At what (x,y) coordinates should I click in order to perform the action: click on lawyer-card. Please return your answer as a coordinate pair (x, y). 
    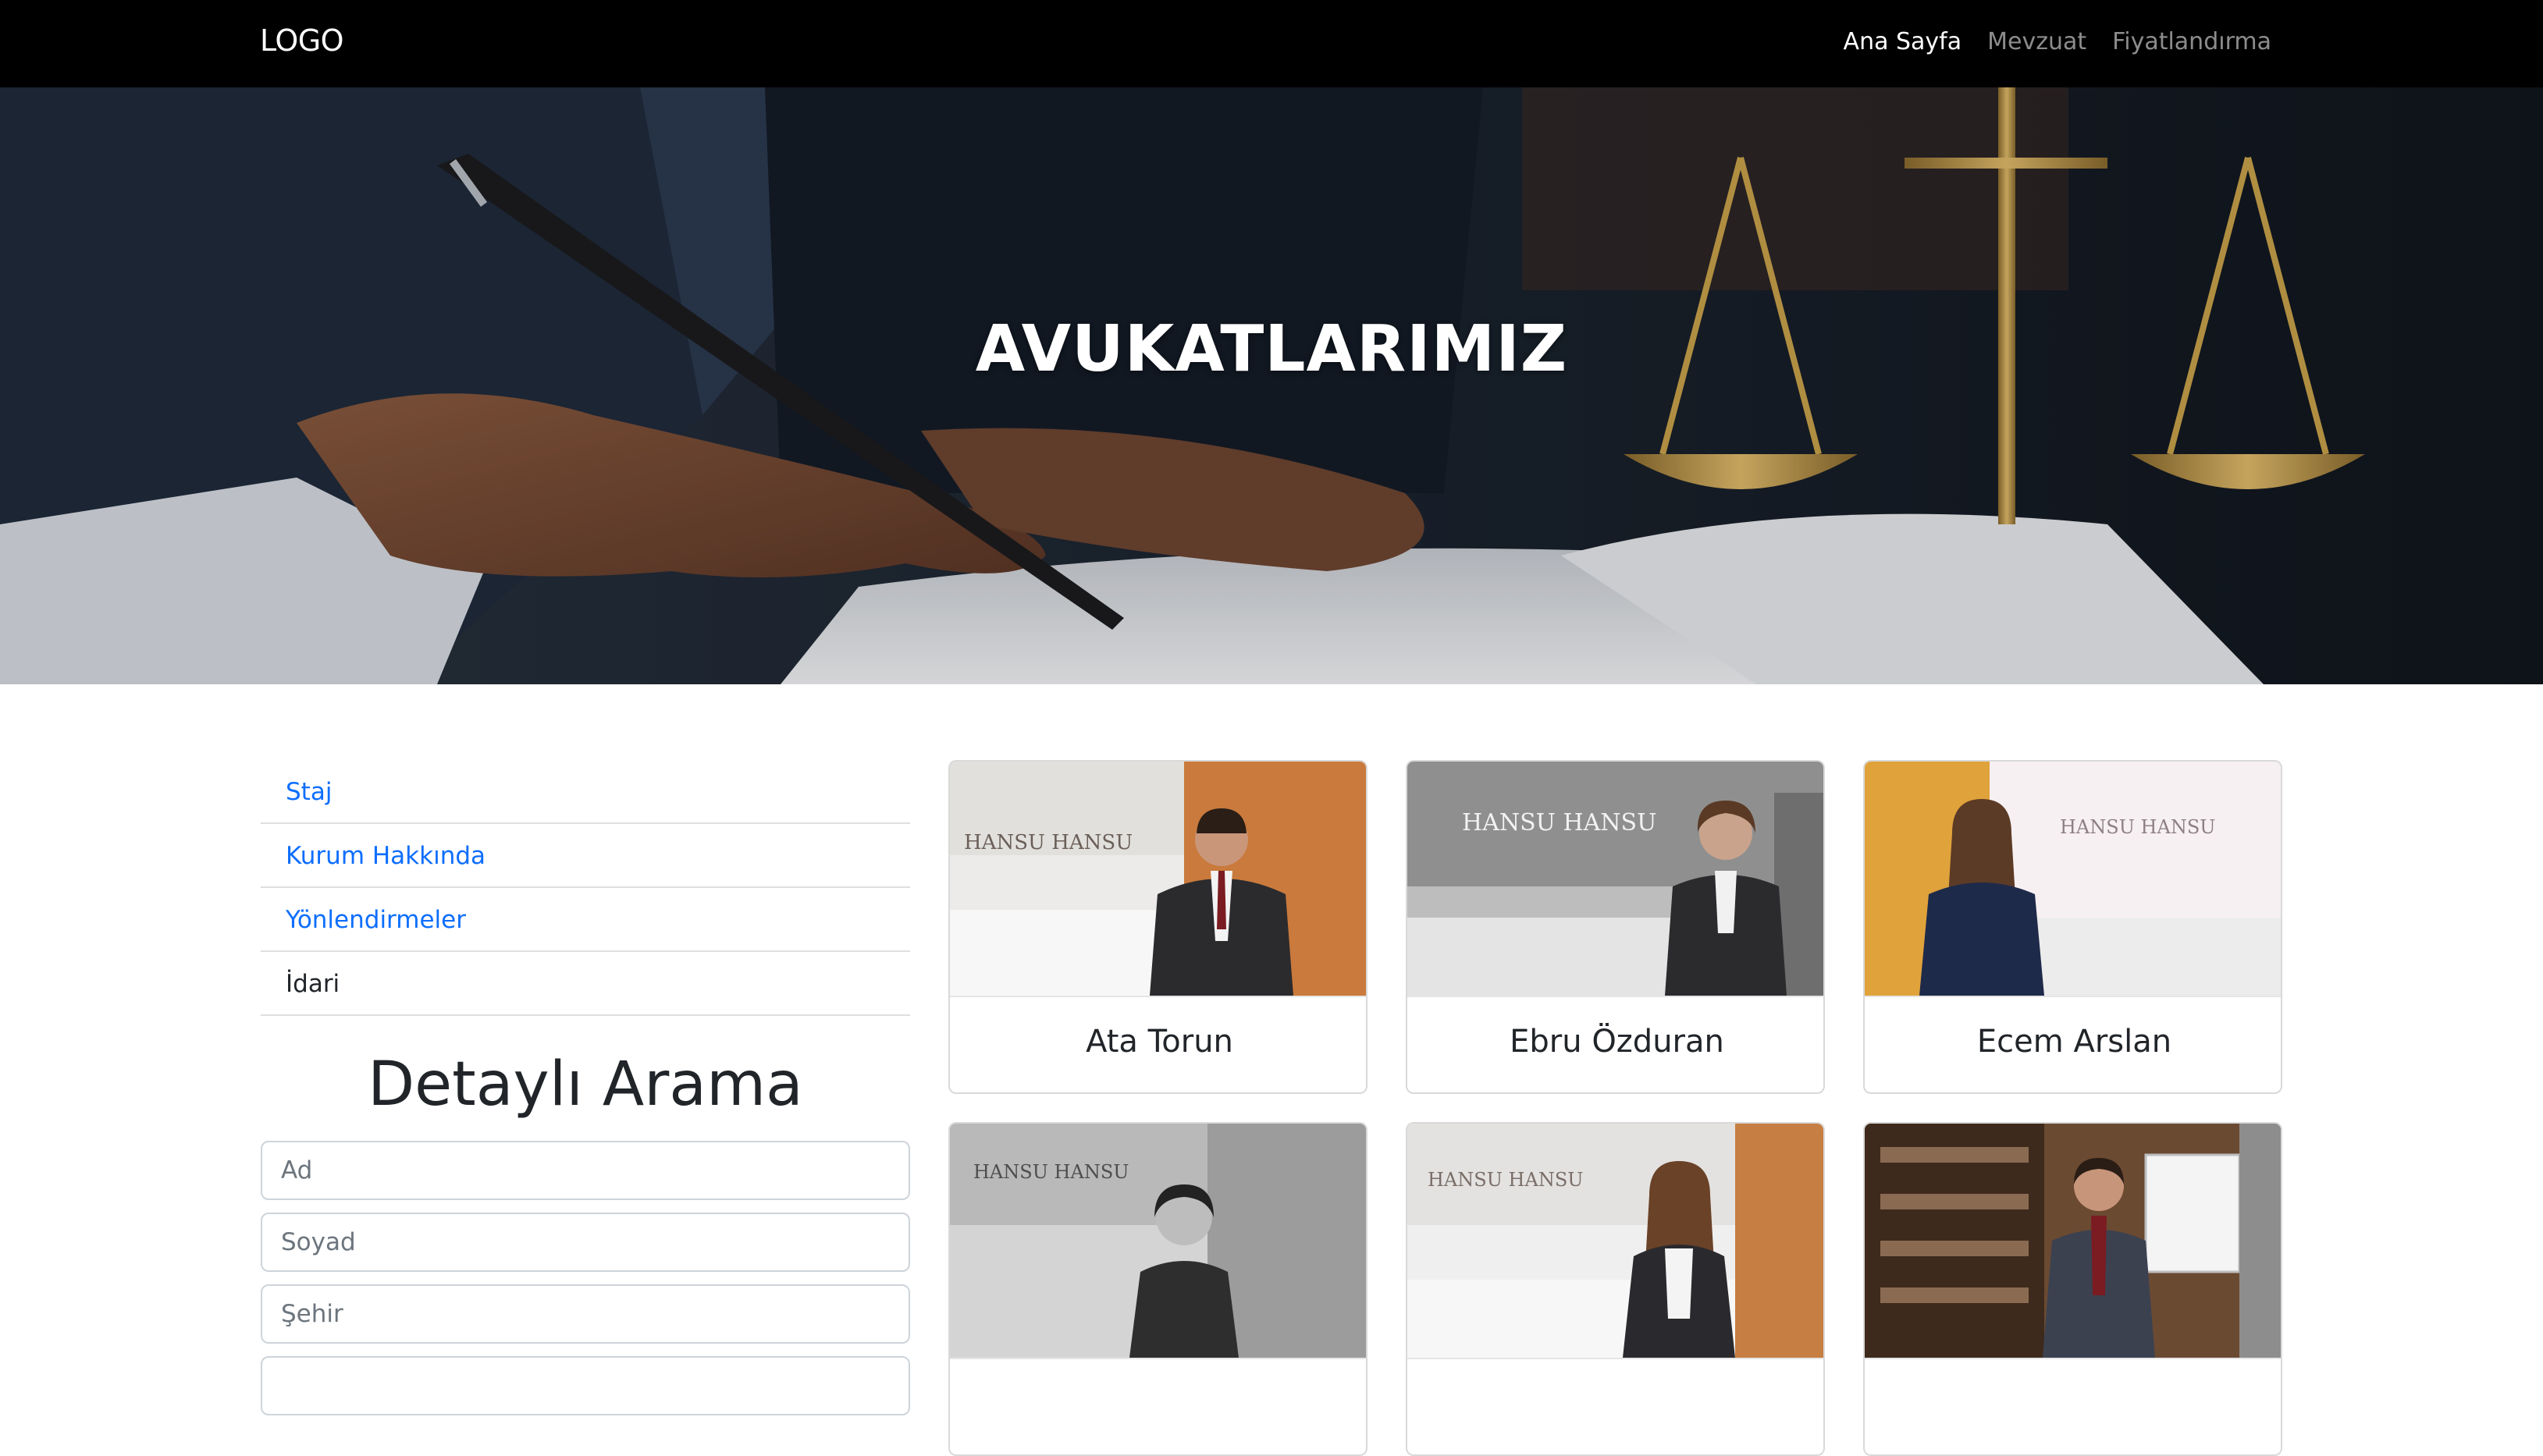
    Looking at the image, I should click on (2072, 1289).